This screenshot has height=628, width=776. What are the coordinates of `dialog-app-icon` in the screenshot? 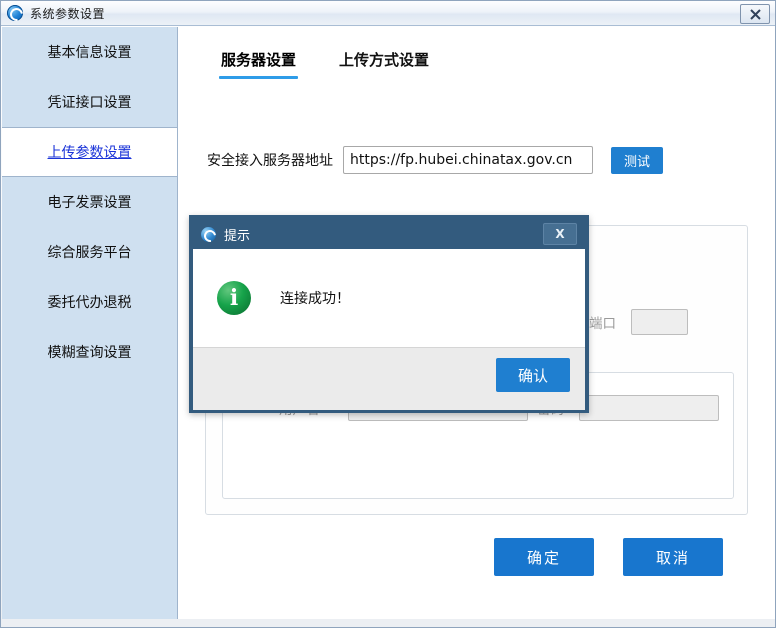 It's located at (208, 234).